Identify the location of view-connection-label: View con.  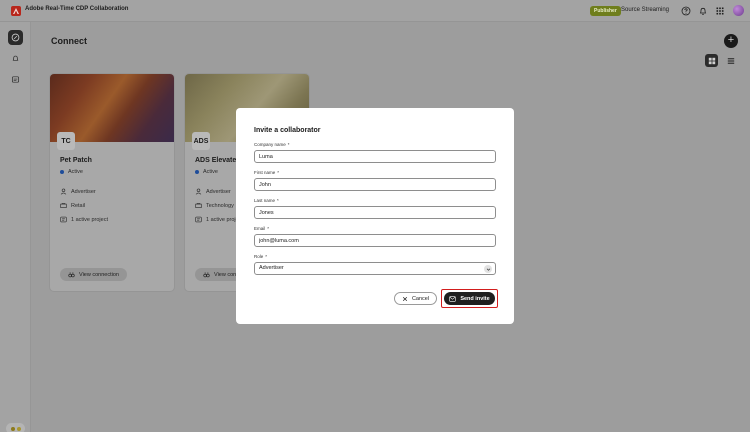
(225, 274).